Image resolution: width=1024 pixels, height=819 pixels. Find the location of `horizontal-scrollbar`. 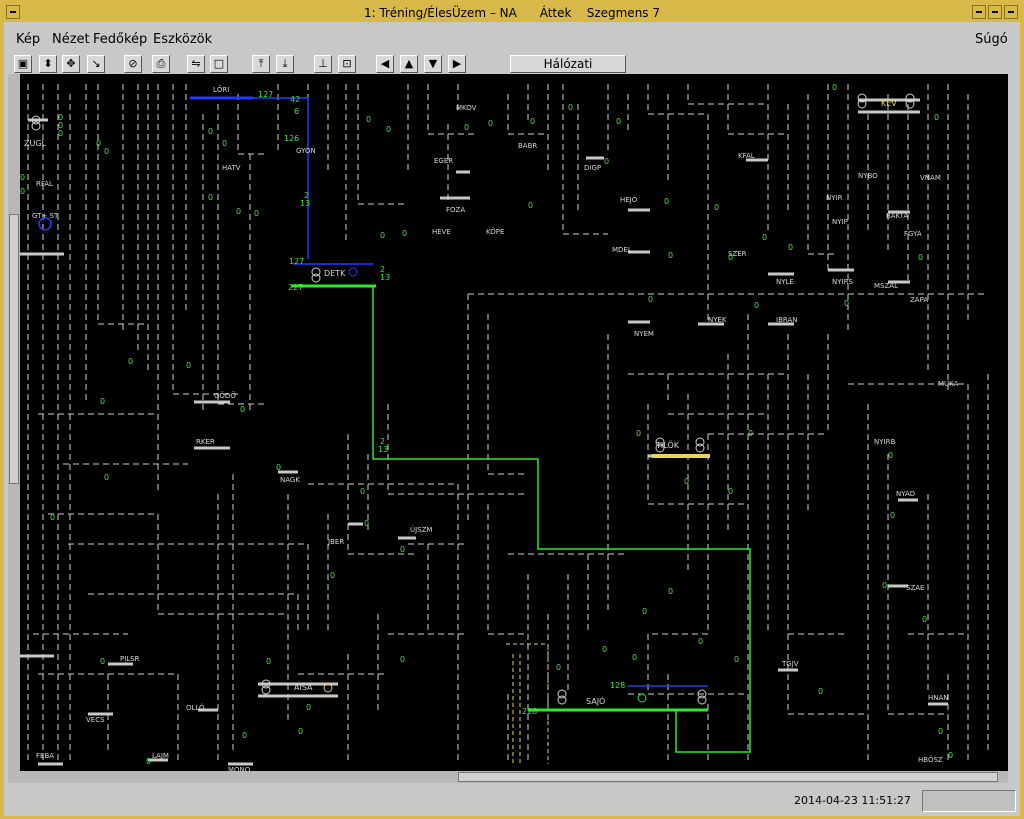

horizontal-scrollbar is located at coordinates (508, 777).